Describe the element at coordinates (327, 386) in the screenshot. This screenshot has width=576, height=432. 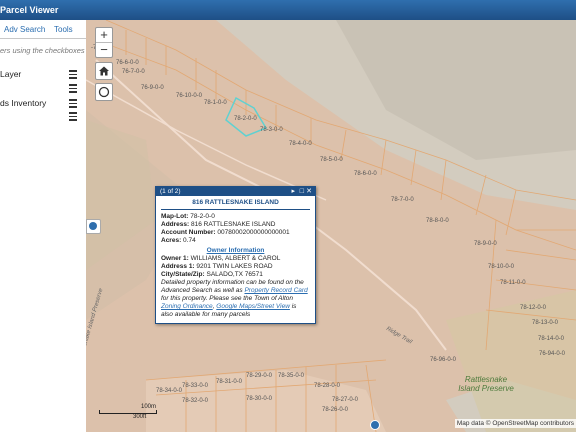
I see `parcel-label: 78-28-0-0` at that location.